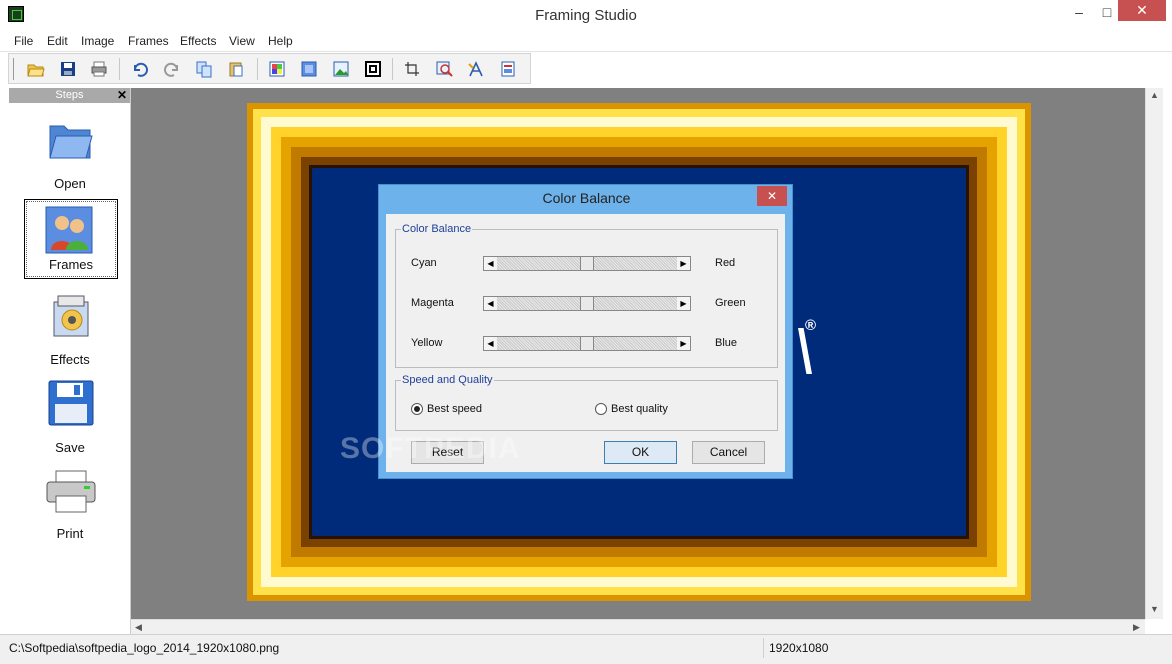  I want to click on step-print: Print, so click(70, 503).